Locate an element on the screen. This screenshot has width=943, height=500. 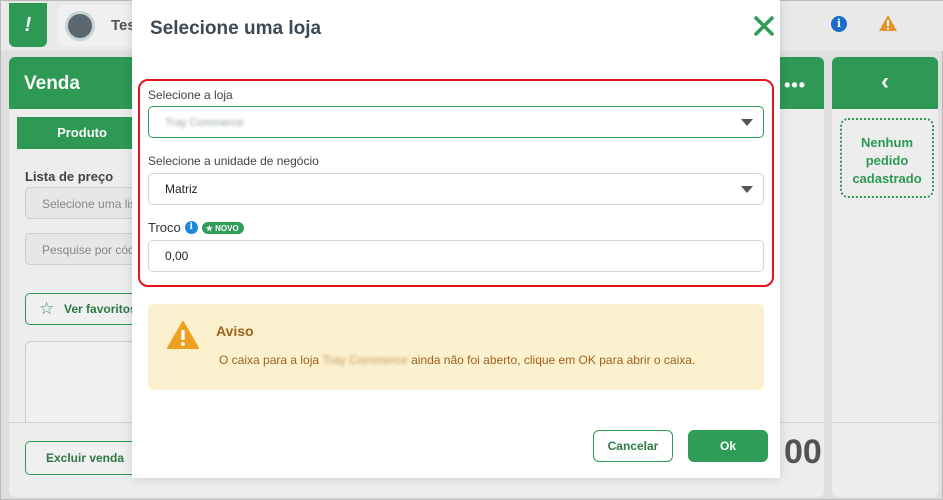
novo-badge: ★ NOVO is located at coordinates (222, 227).